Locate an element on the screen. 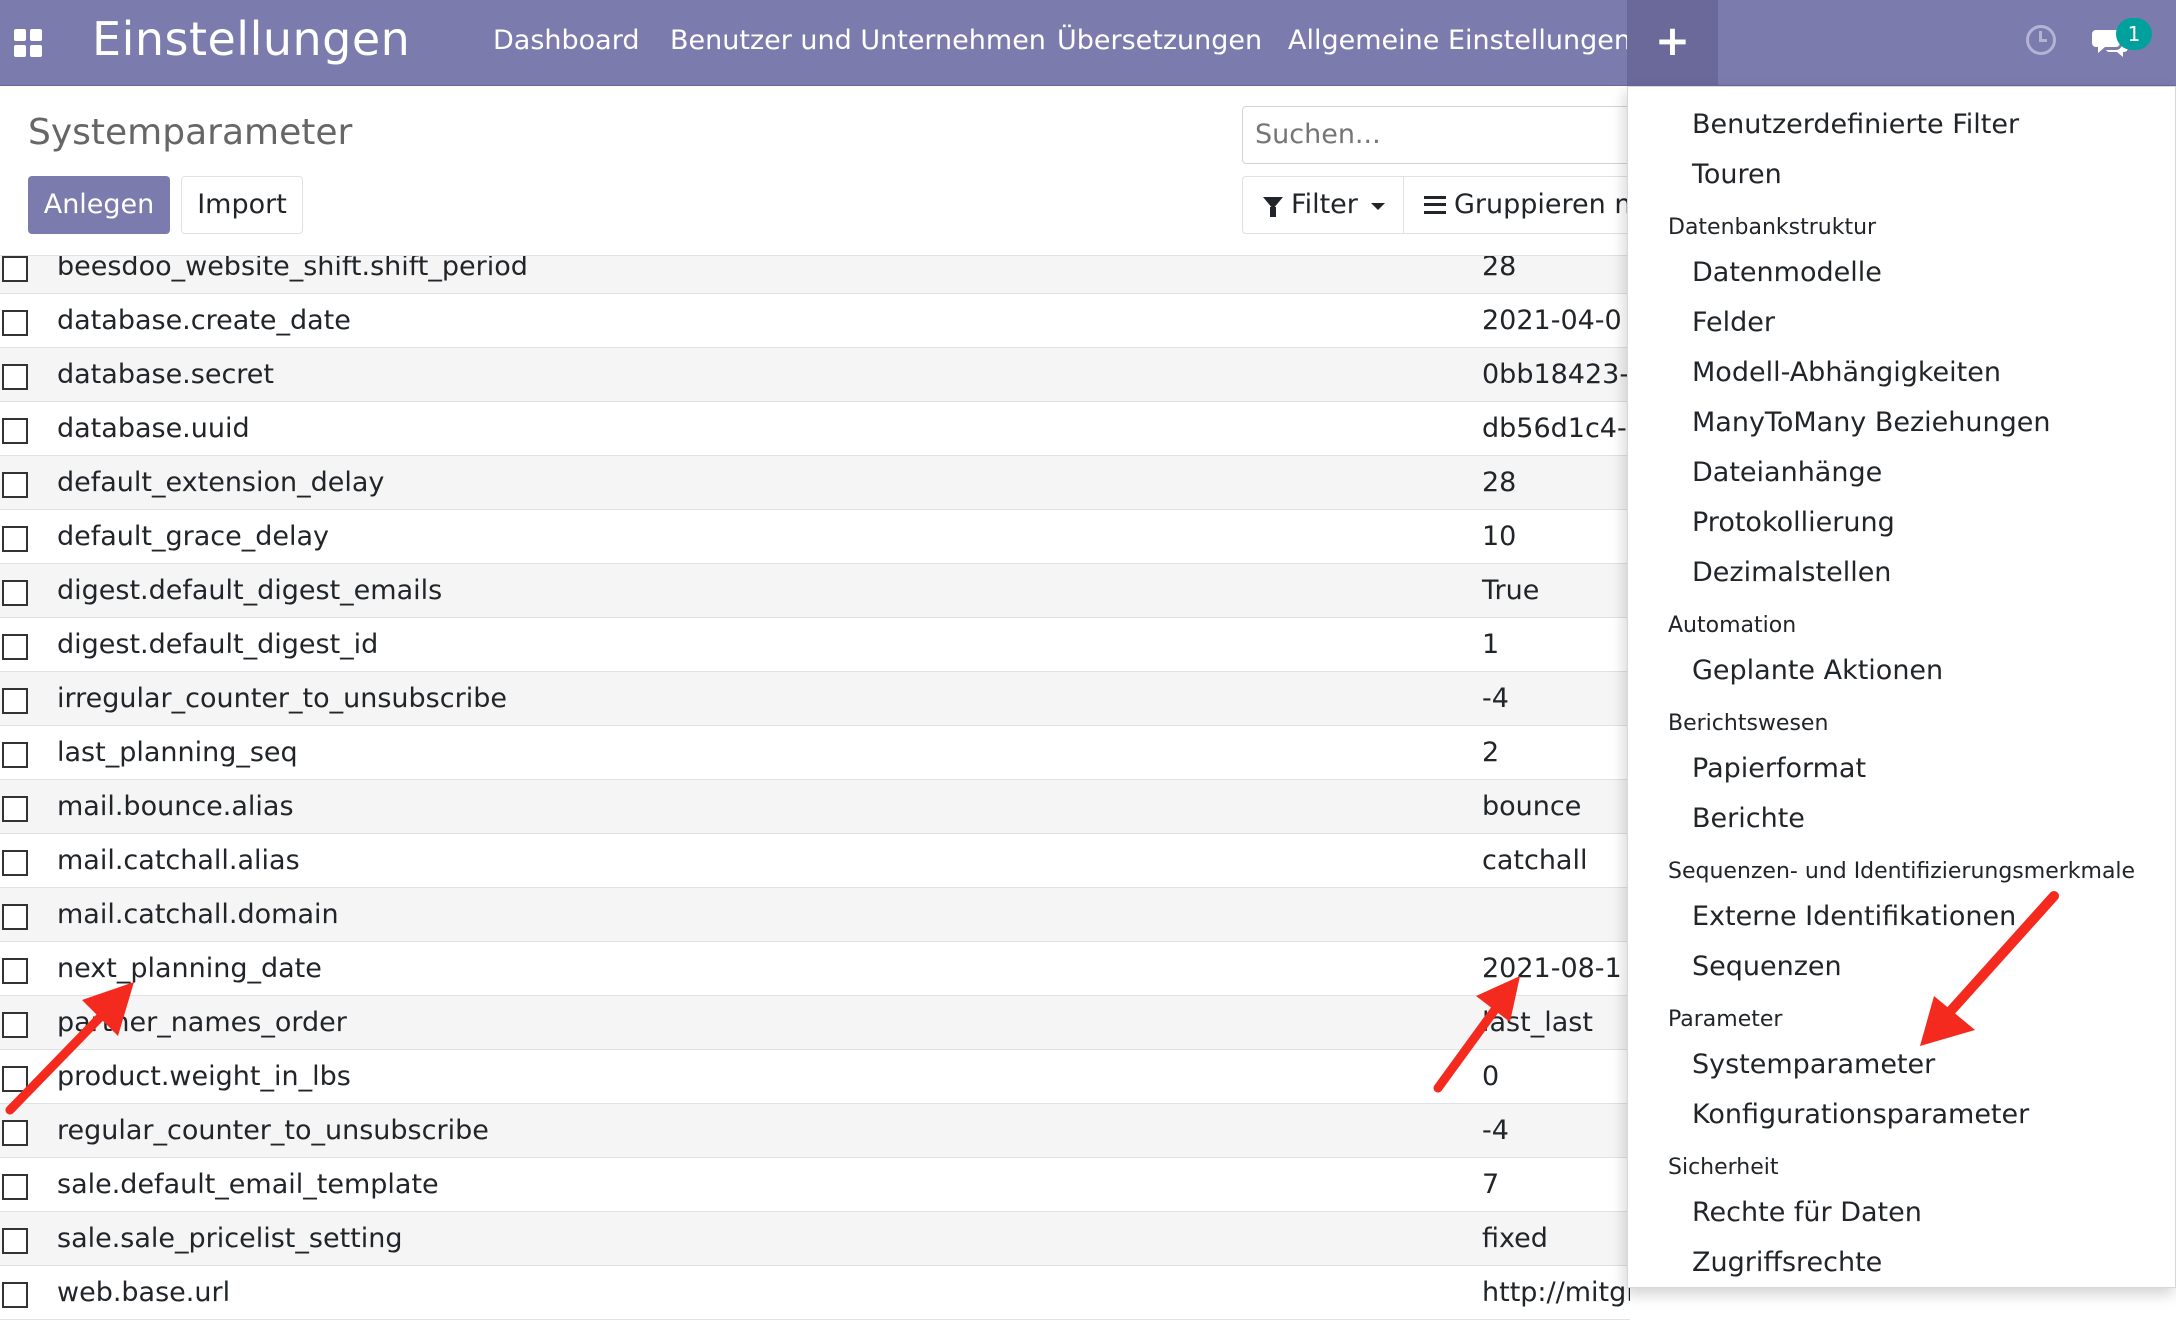  parameter-key: mail.bounce.alias is located at coordinates (175, 806).